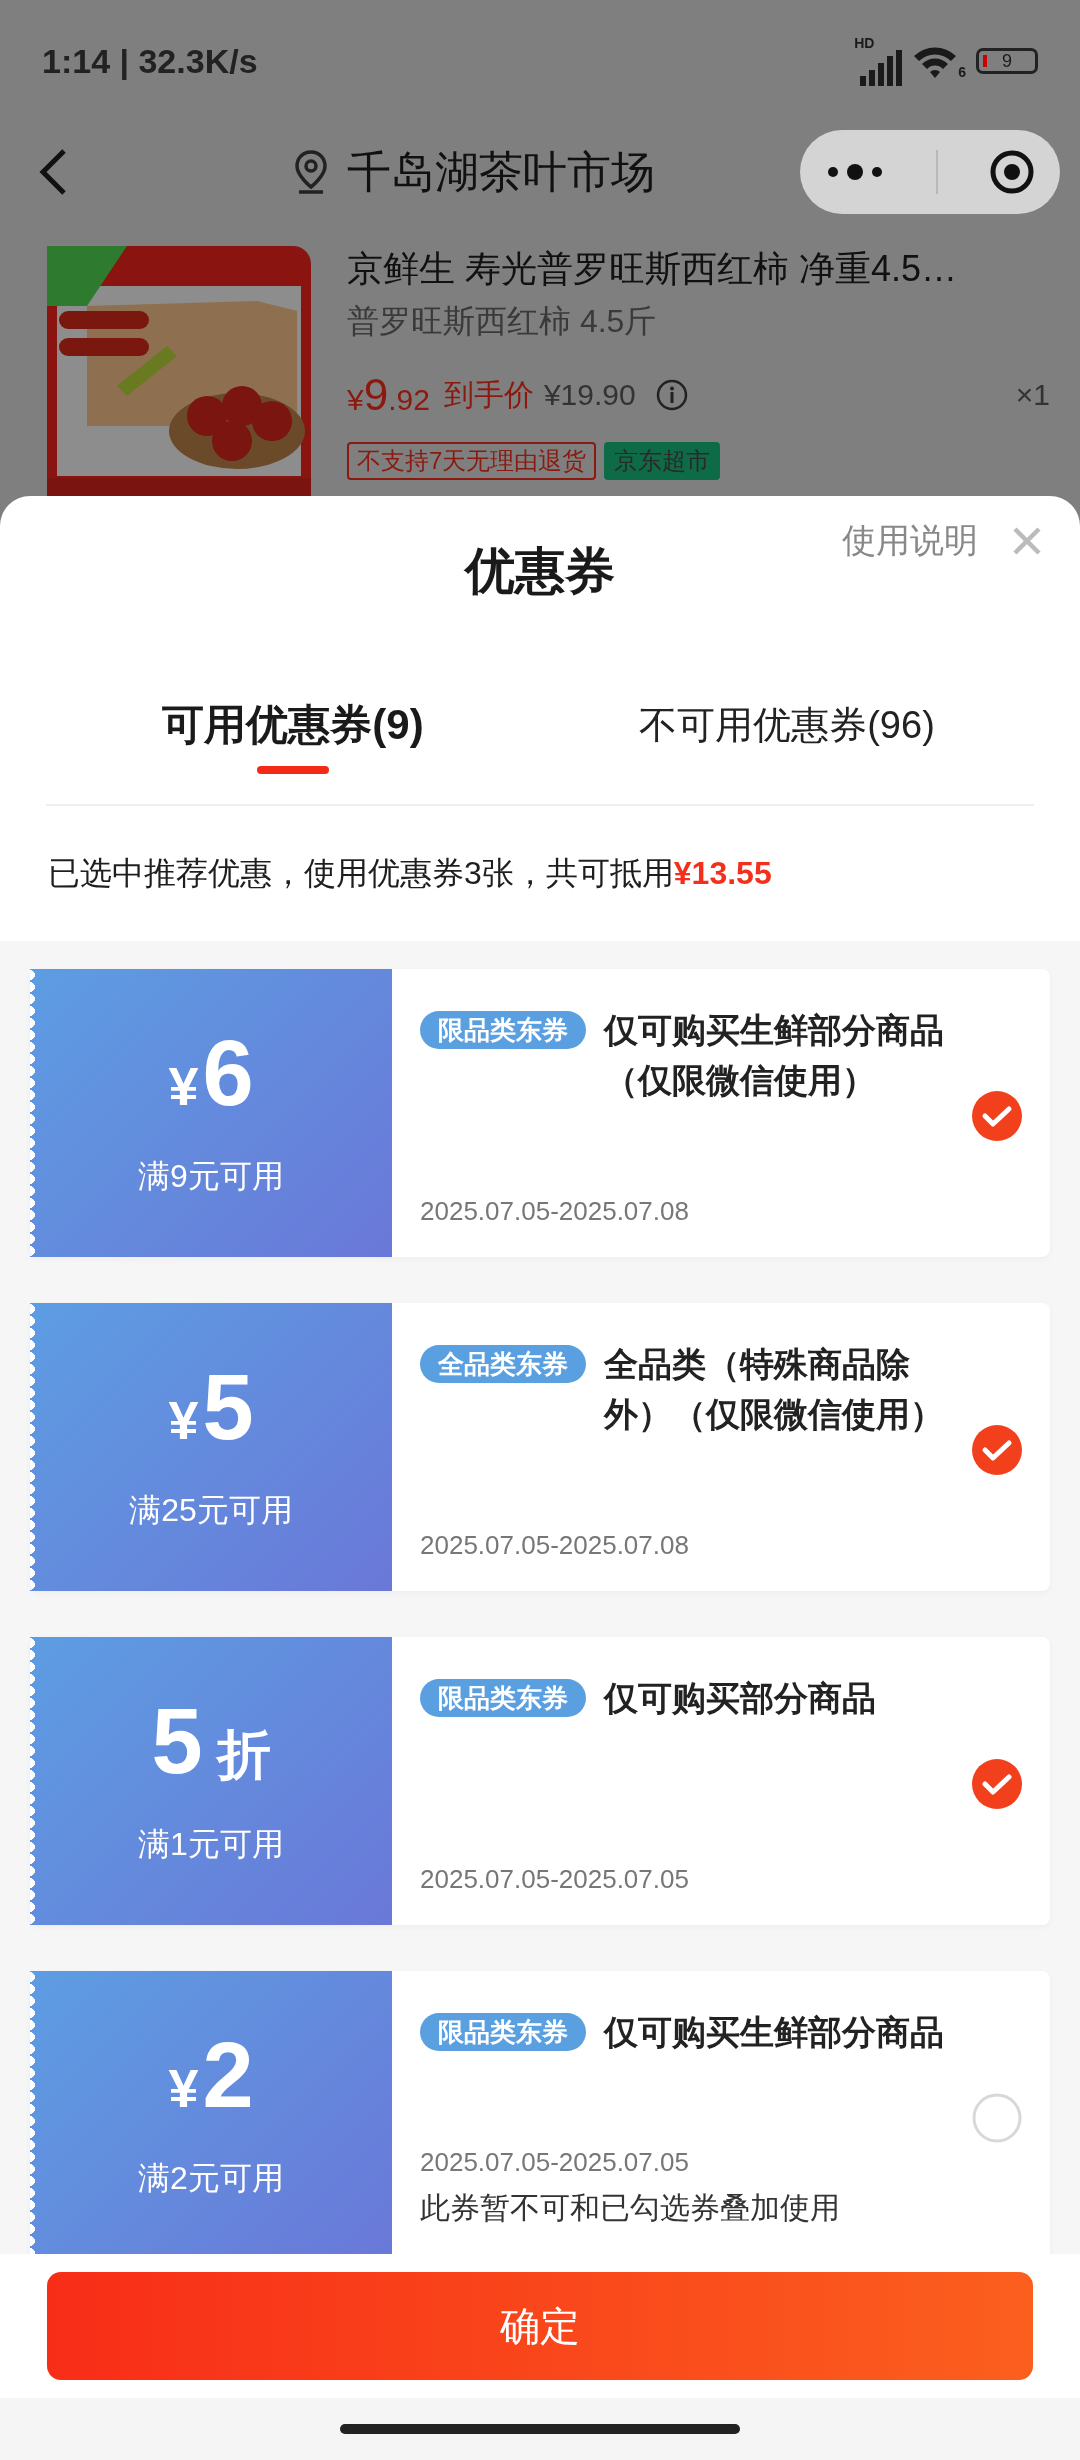  I want to click on tab: 不可用优惠券(96), so click(787, 725).